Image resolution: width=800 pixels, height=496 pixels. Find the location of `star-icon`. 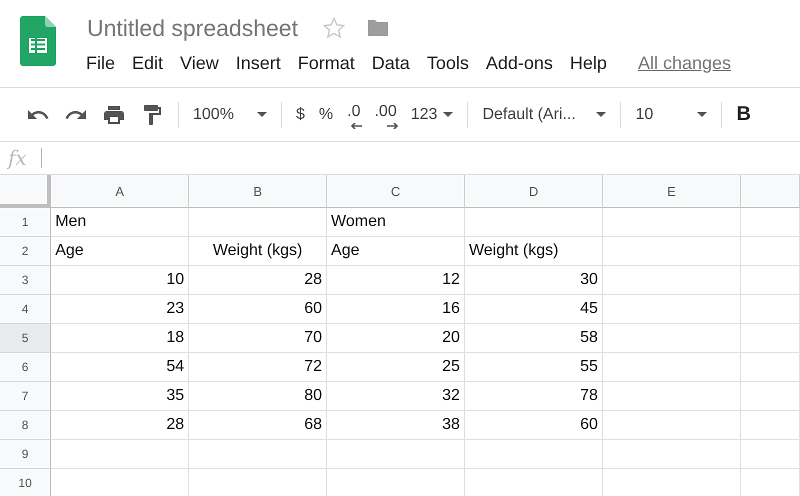

star-icon is located at coordinates (334, 28).